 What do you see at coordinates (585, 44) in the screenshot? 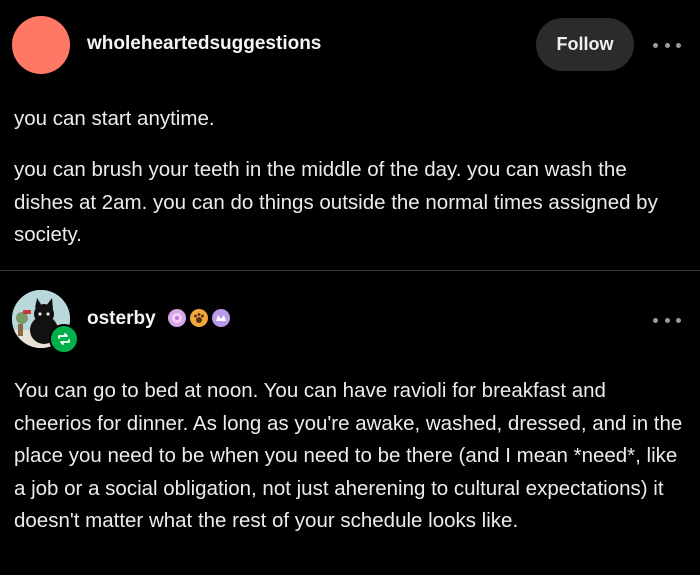
I see `follow-button: Follow` at bounding box center [585, 44].